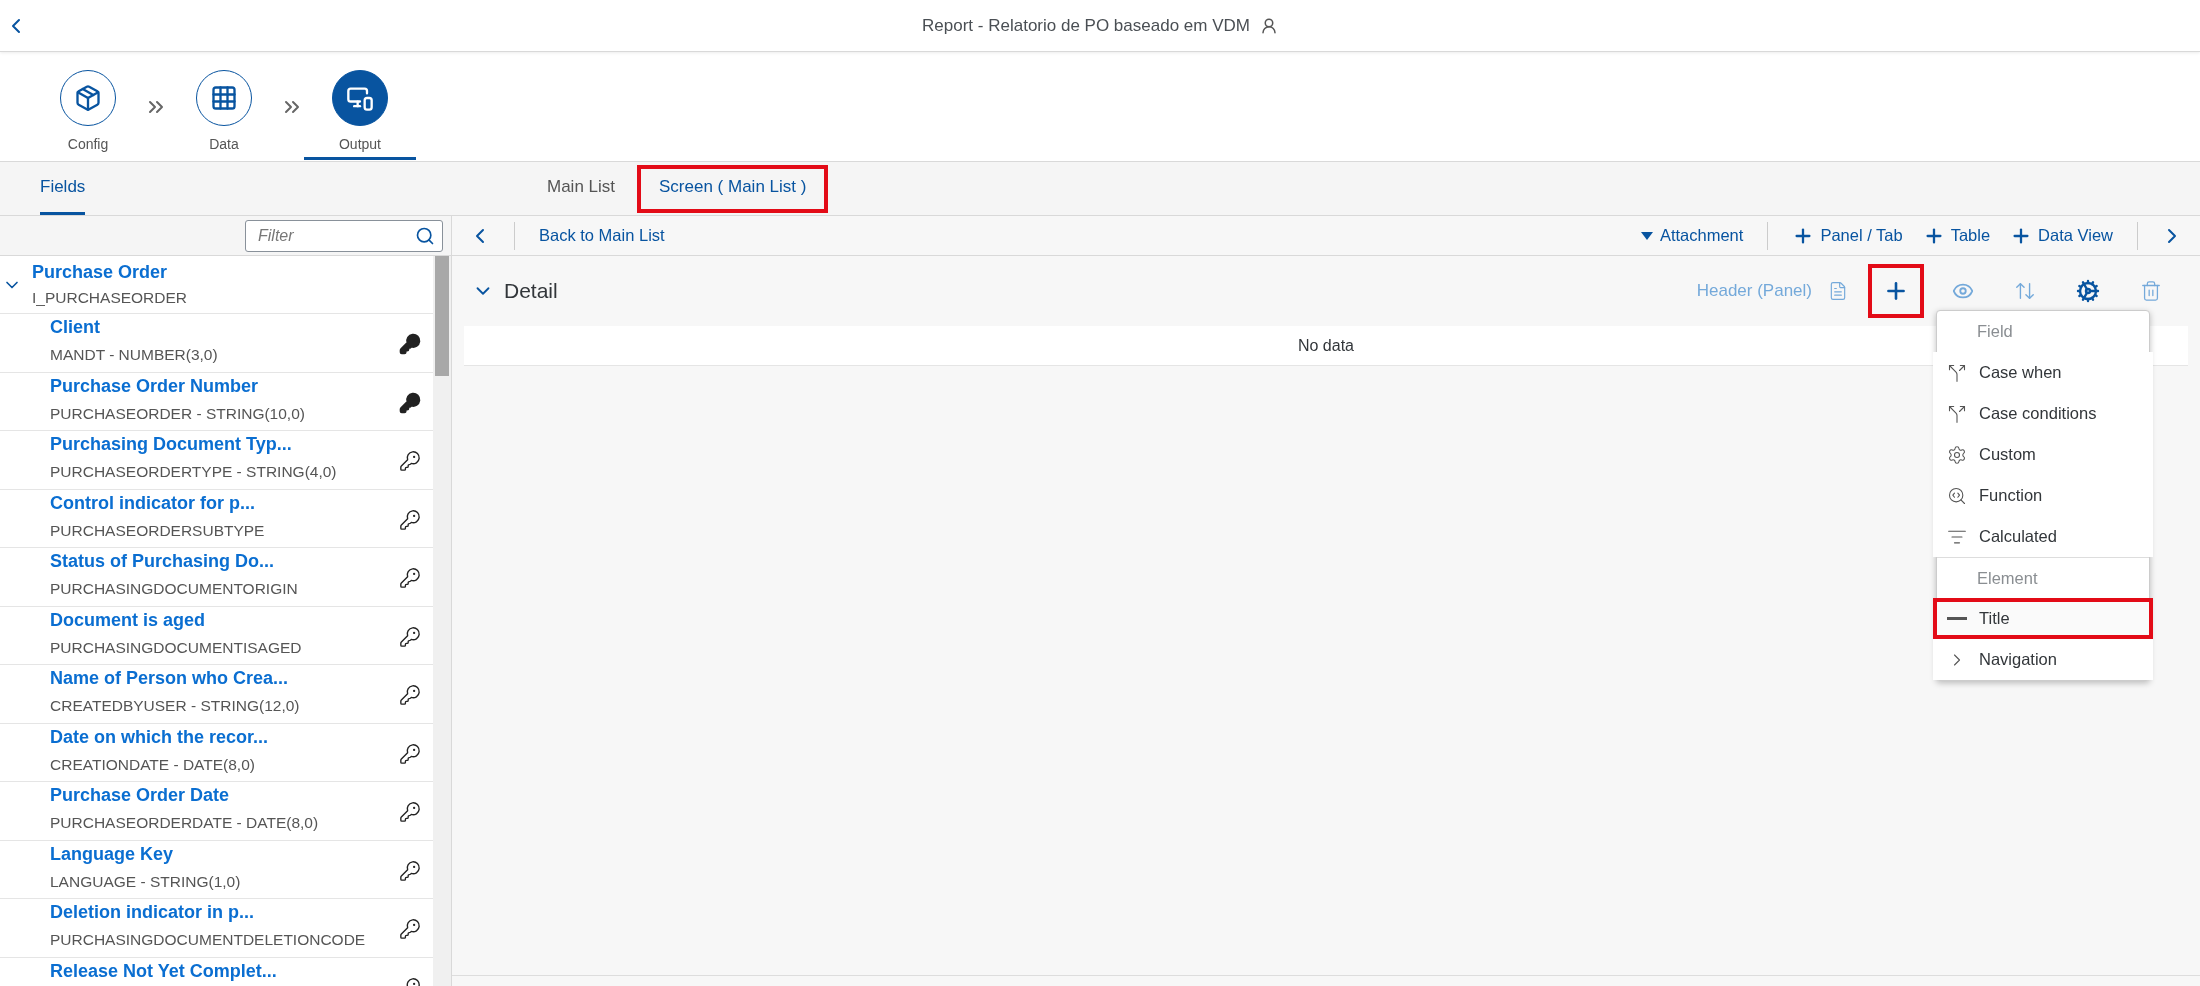 The height and width of the screenshot is (986, 2200). I want to click on field-type: CREATEDBYUSER - STRING(12,0), so click(175, 706).